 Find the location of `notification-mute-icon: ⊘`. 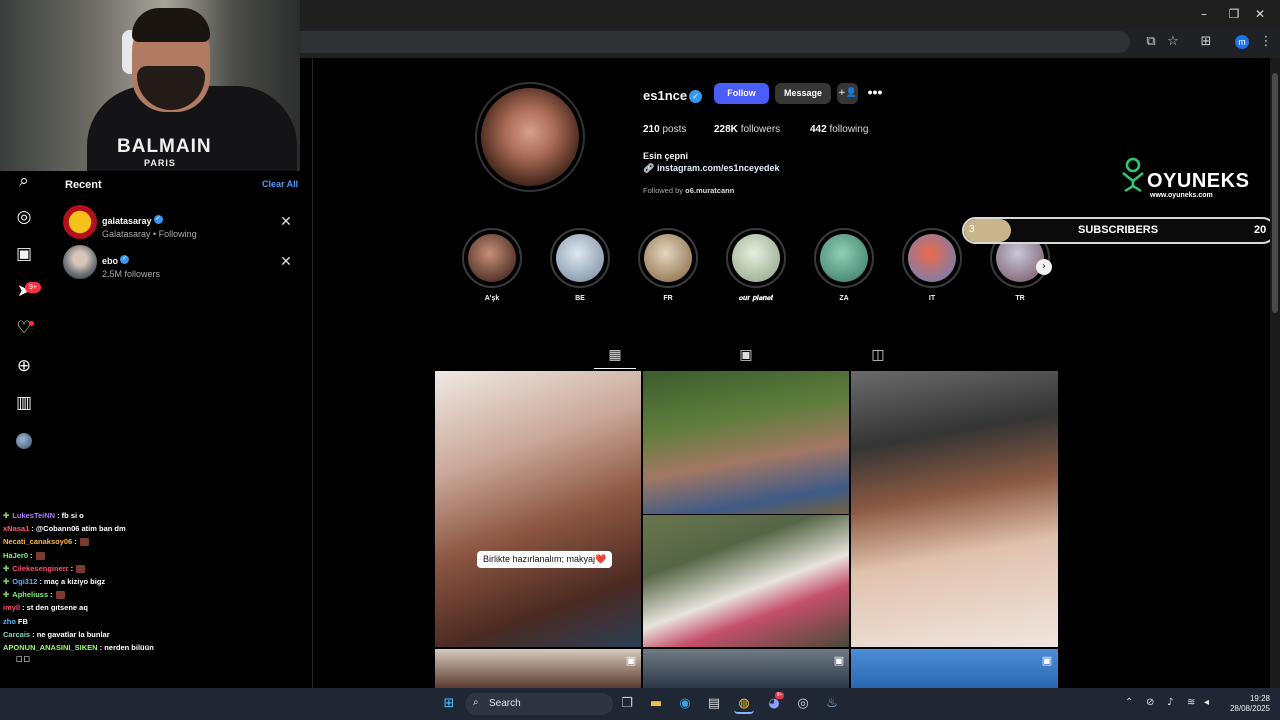

notification-mute-icon: ⊘ is located at coordinates (1150, 702).